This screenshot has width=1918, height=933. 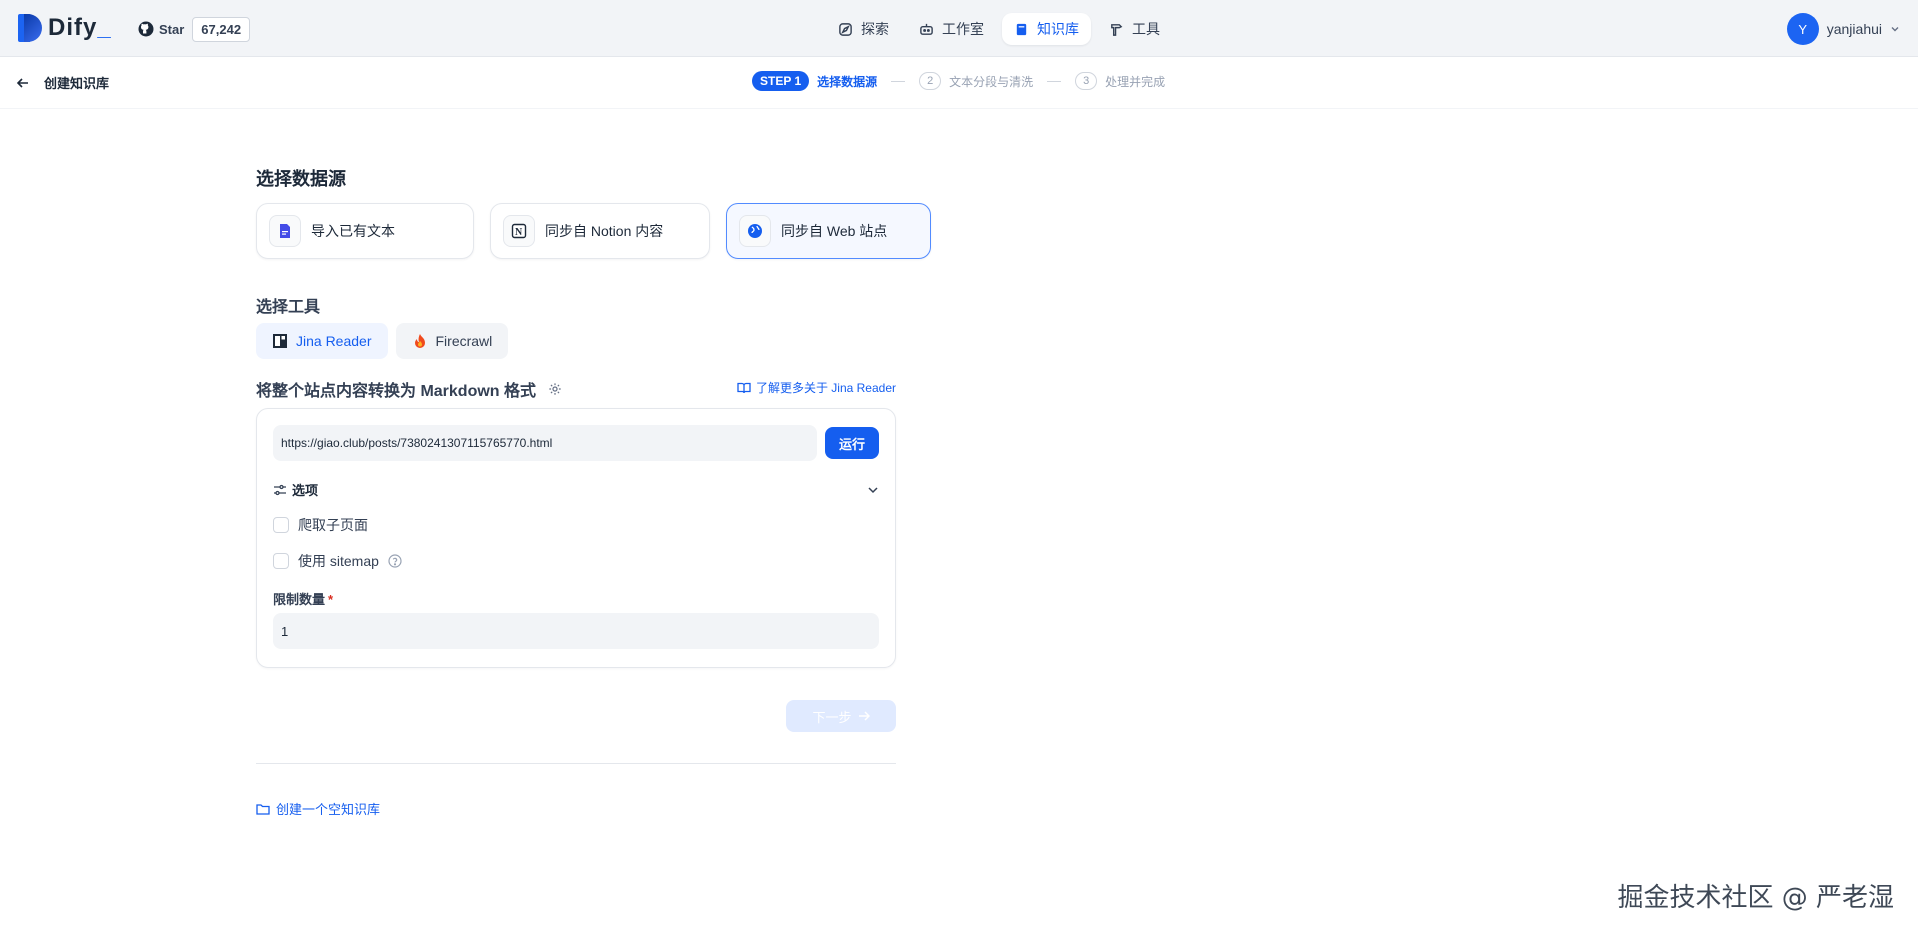 I want to click on options-toggle: 选项, so click(x=576, y=489).